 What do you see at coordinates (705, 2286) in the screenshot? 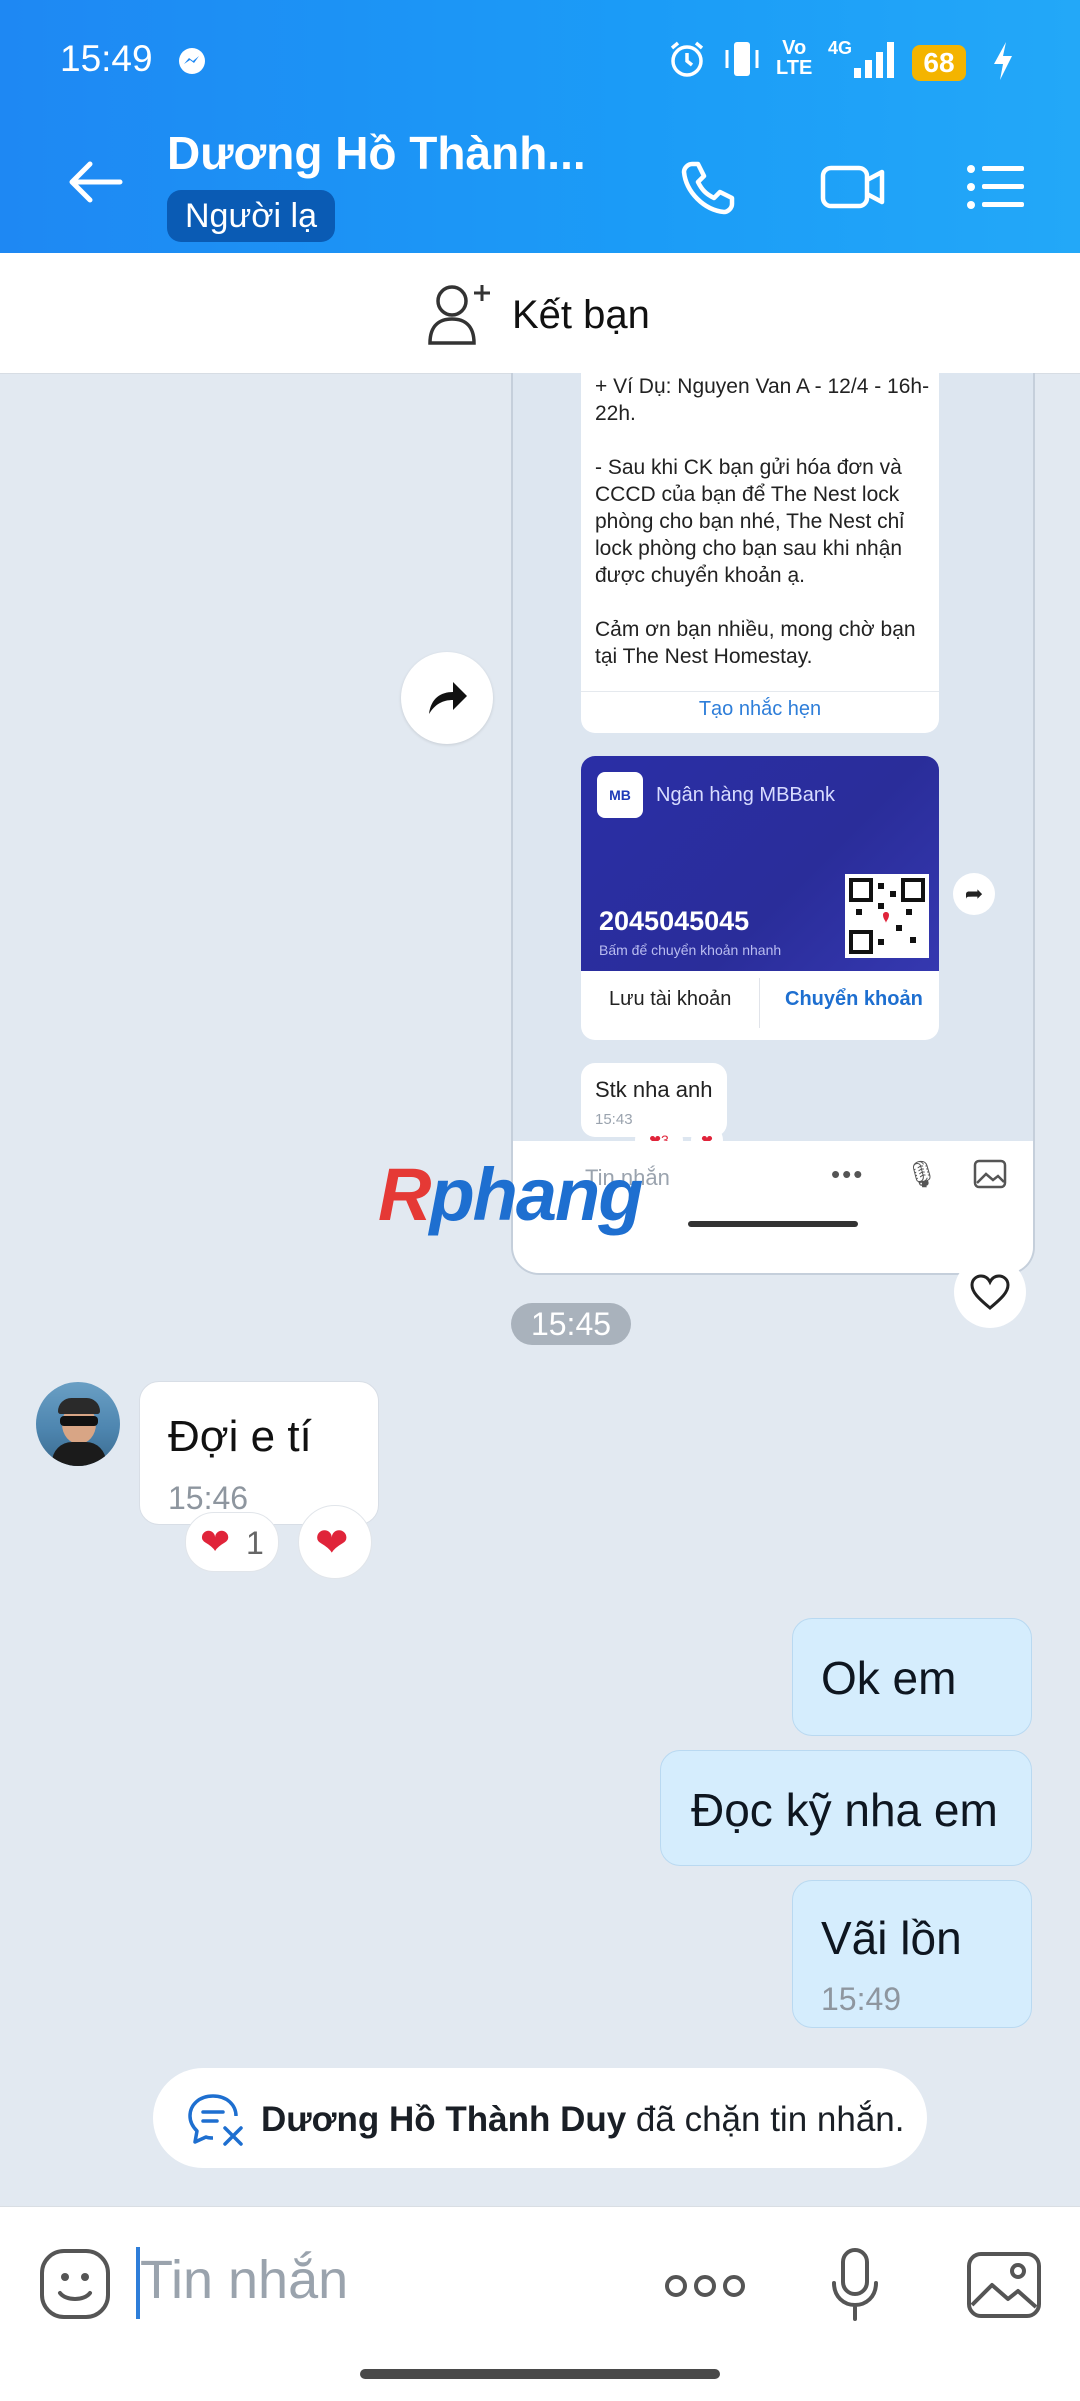
I see `more-options-icon` at bounding box center [705, 2286].